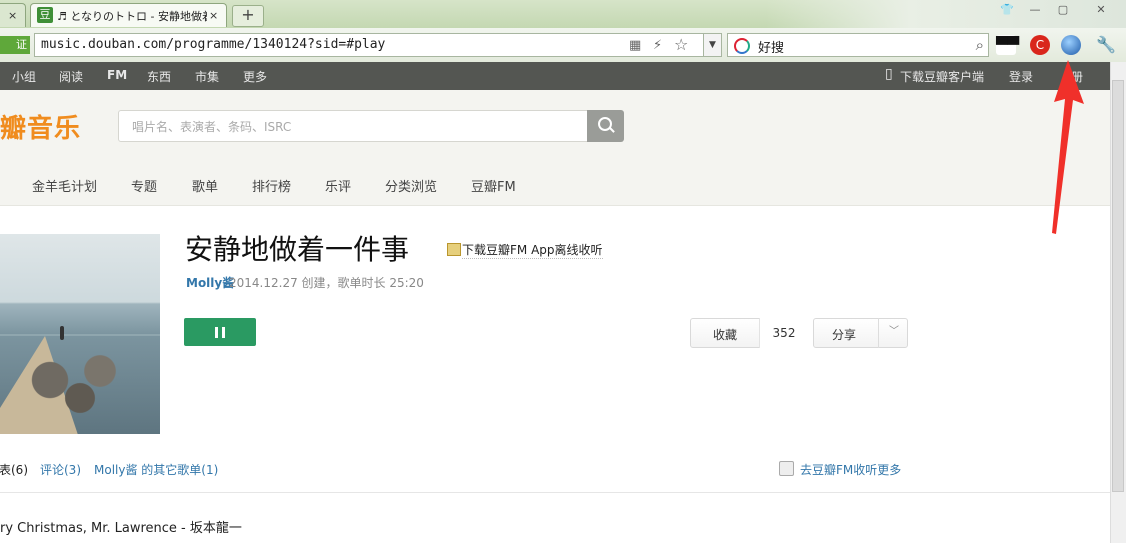 Image resolution: width=1126 pixels, height=543 pixels. I want to click on collect-button: 收藏 352, so click(749, 333).